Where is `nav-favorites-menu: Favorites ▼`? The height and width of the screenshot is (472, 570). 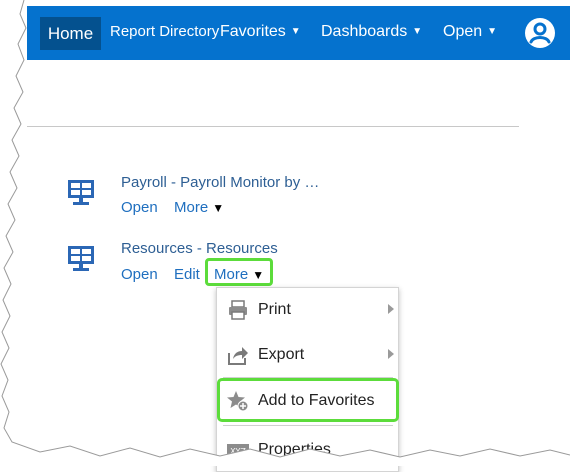
nav-favorites-menu: Favorites ▼ is located at coordinates (260, 32).